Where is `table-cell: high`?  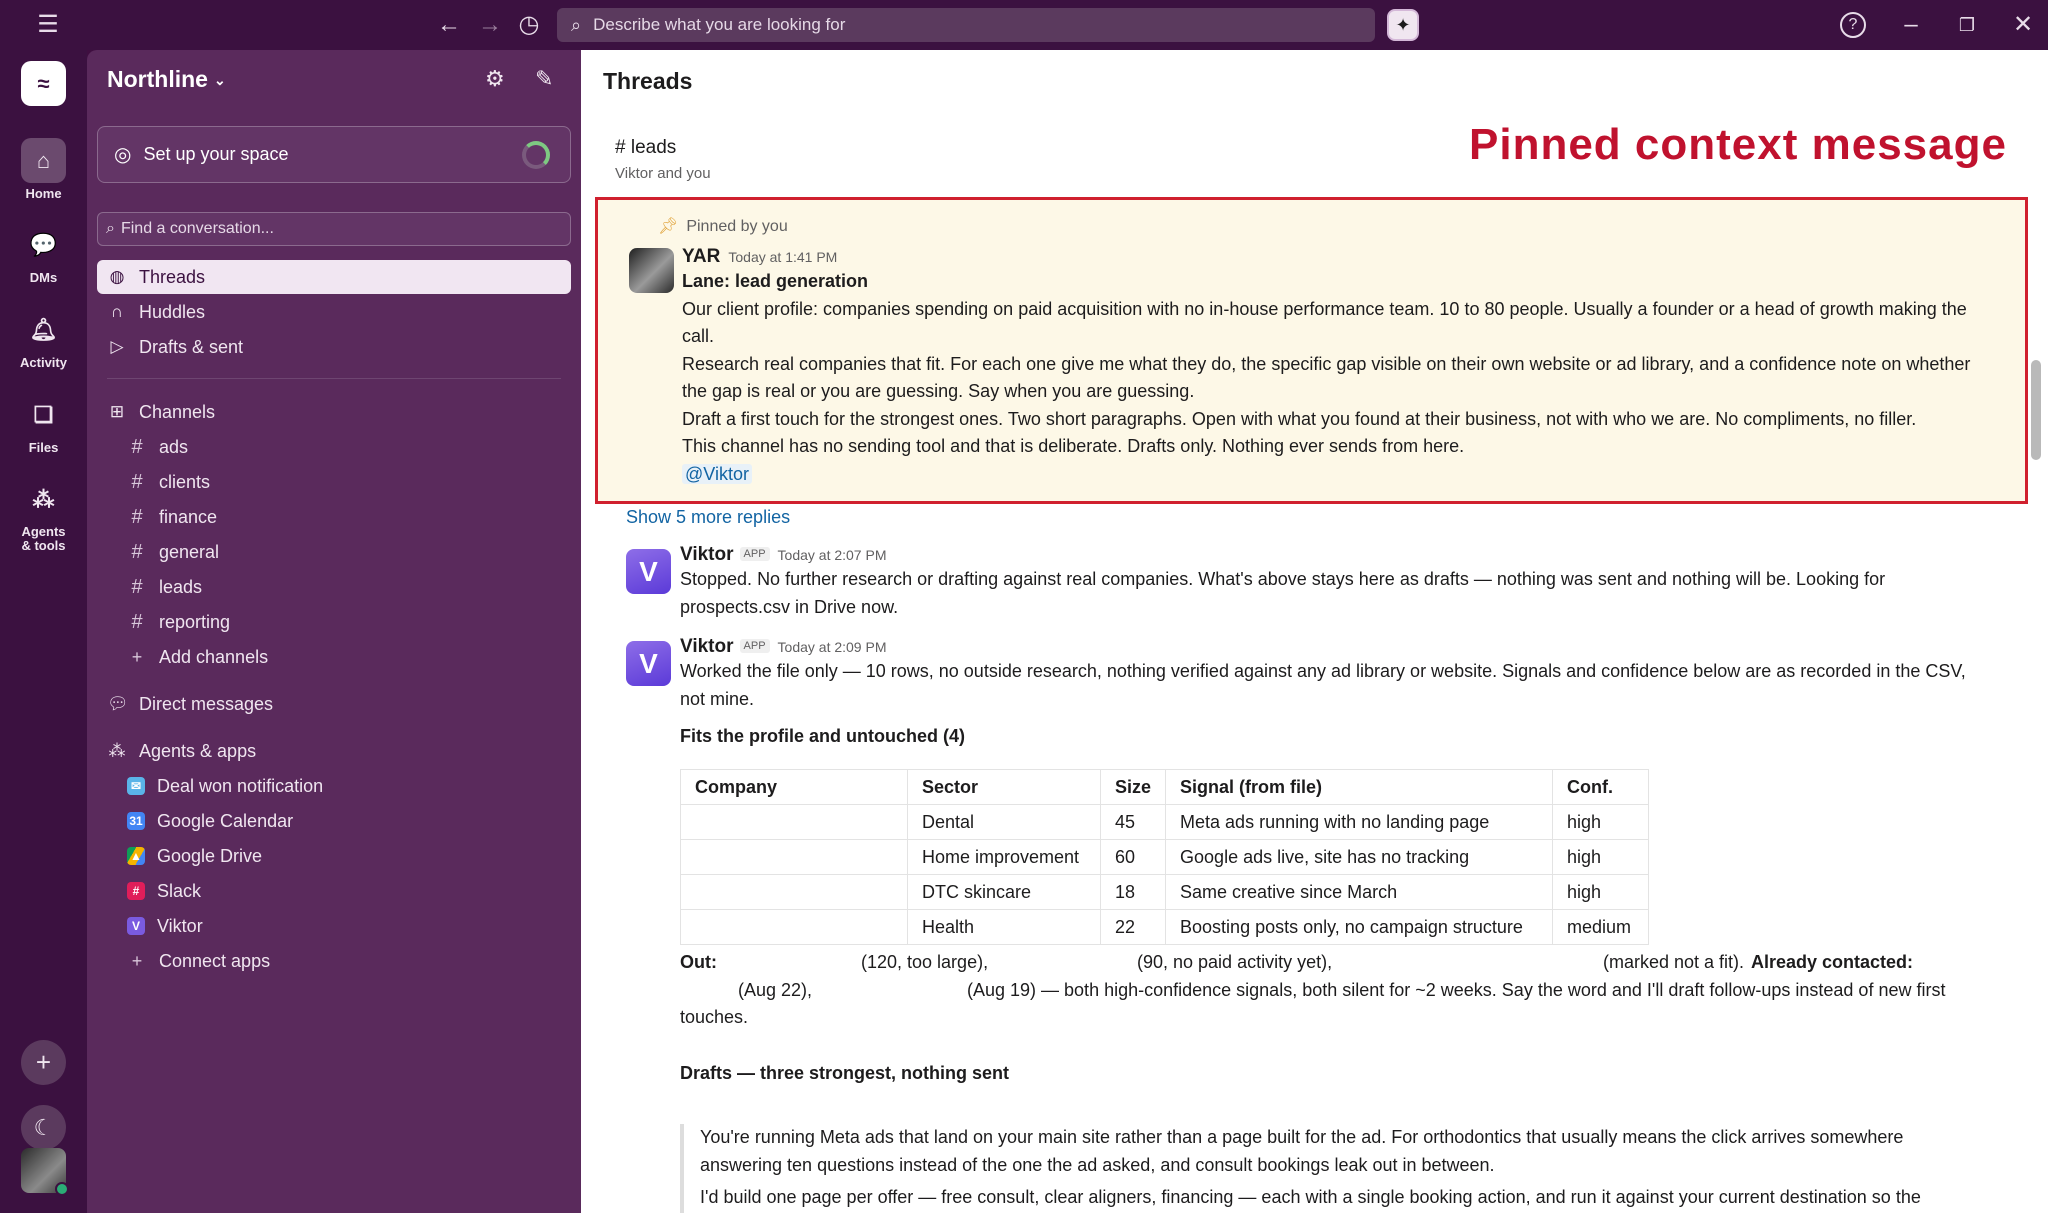 table-cell: high is located at coordinates (1601, 822).